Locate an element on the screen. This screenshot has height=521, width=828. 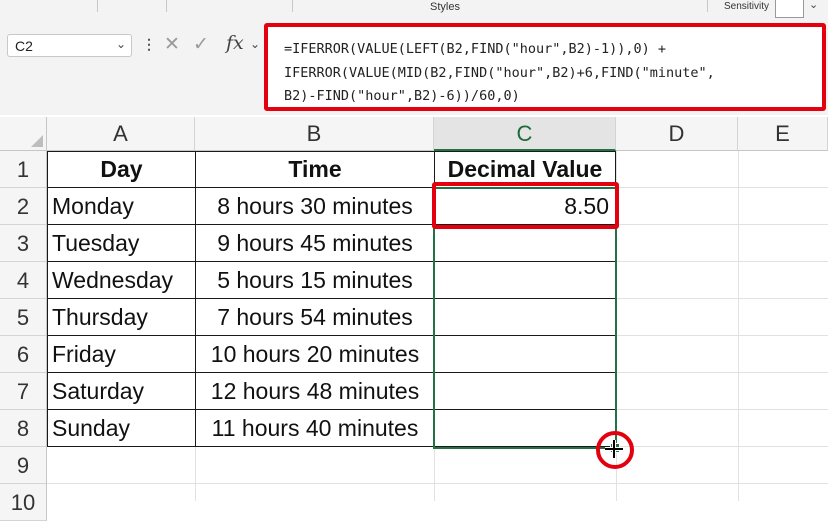
select-all-button is located at coordinates (23, 134).